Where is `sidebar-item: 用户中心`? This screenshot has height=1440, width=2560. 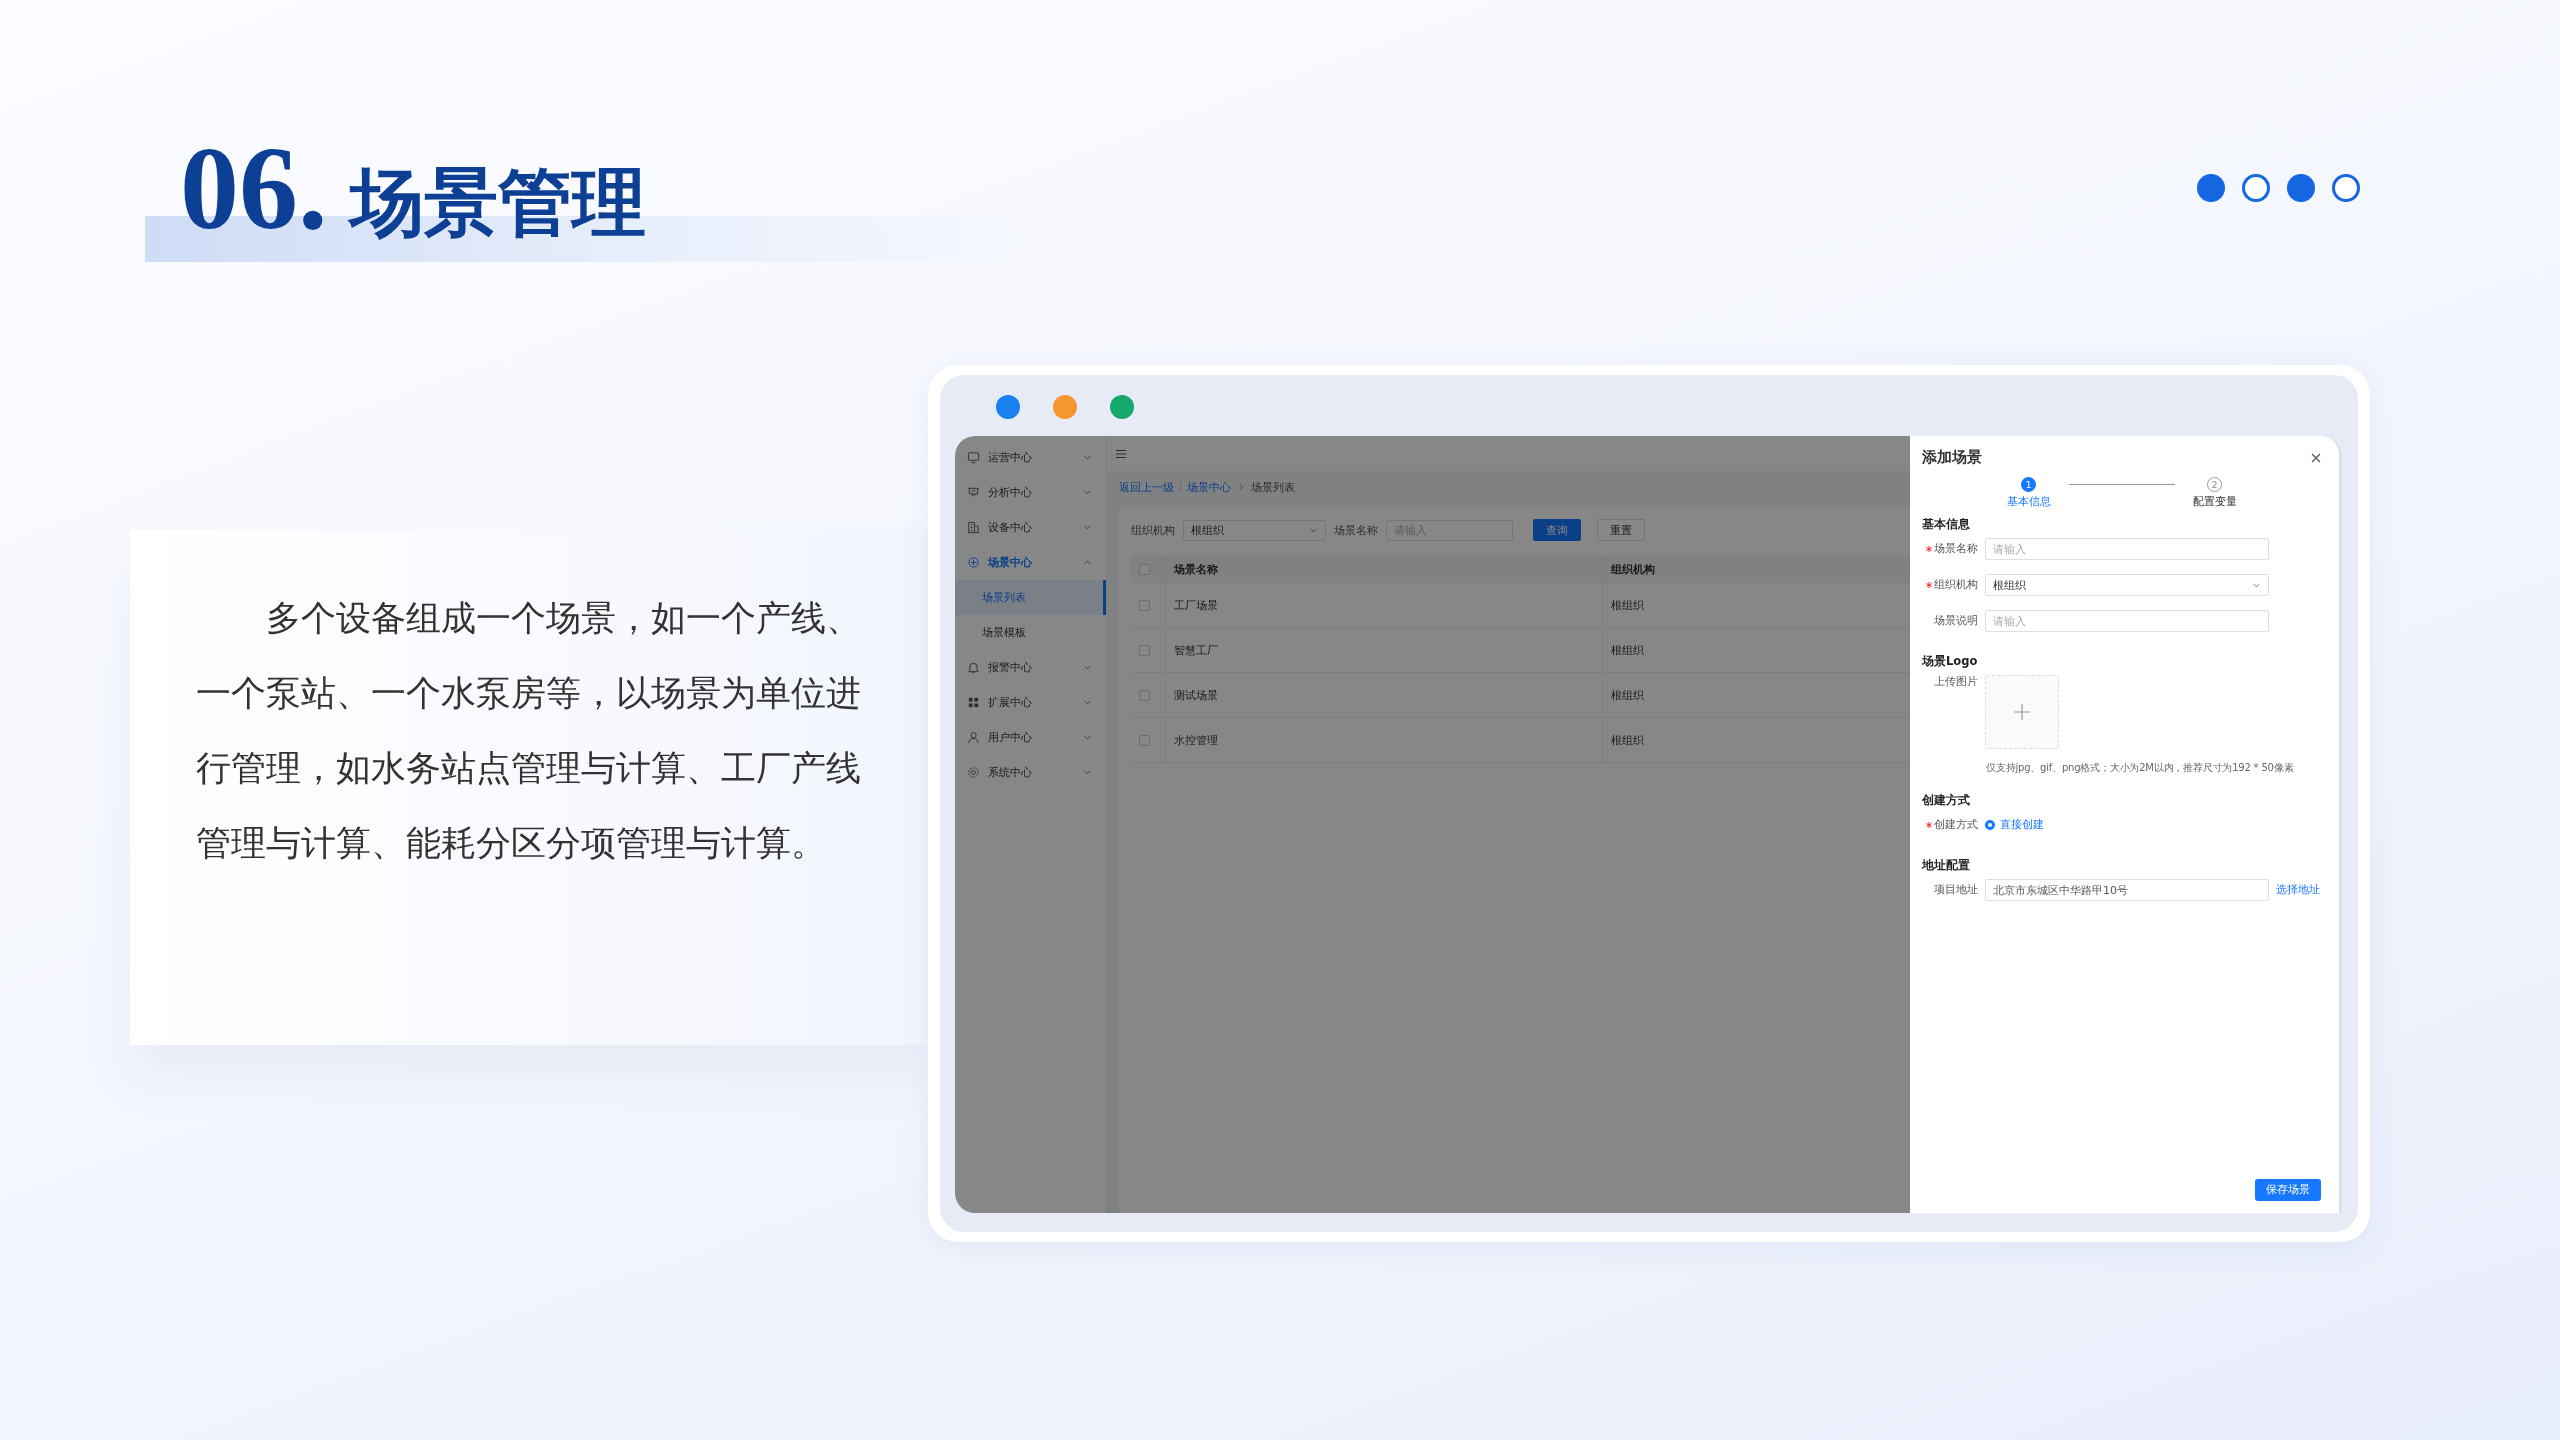 sidebar-item: 用户中心 is located at coordinates (1030, 737).